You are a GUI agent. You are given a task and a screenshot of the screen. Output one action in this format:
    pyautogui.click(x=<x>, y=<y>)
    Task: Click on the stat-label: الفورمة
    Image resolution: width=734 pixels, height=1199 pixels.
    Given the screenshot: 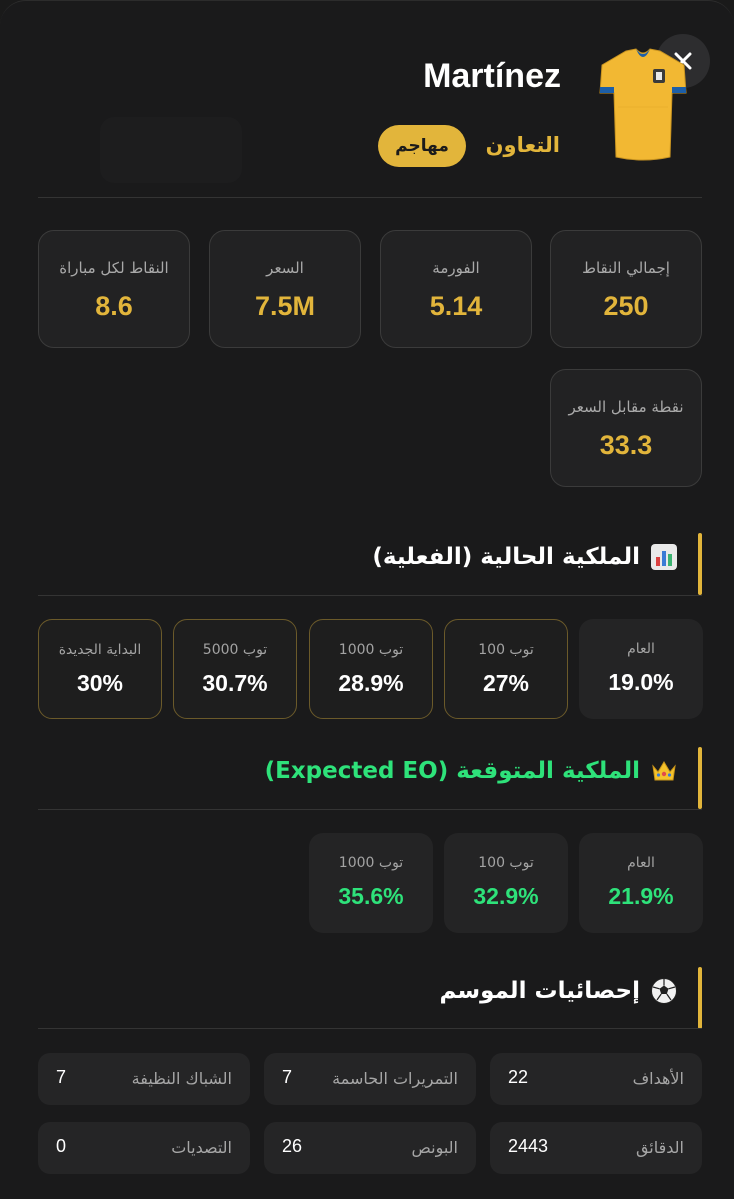 What is the action you would take?
    pyautogui.click(x=456, y=268)
    